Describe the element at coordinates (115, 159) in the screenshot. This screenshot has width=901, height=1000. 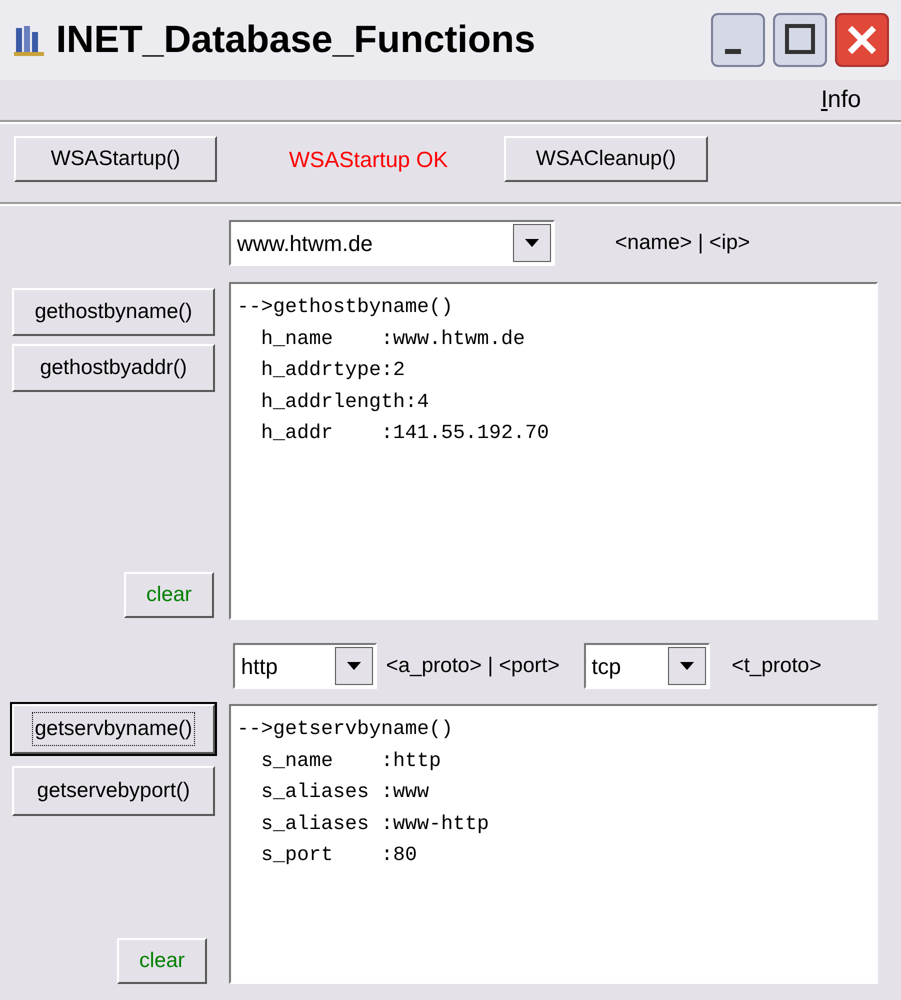
I see `startup-button: WSAStartup()` at that location.